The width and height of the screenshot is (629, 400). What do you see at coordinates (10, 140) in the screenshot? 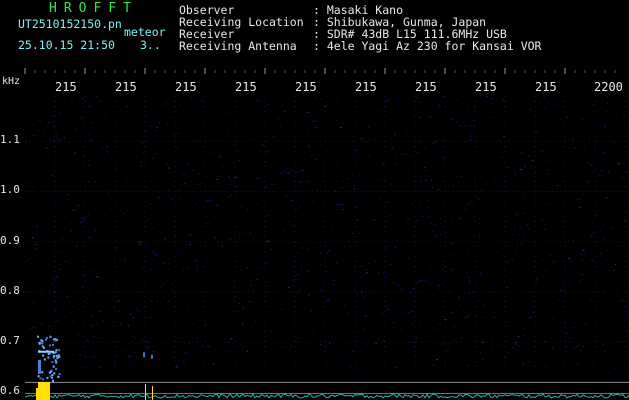
I see `y-tick-label: 1.1` at bounding box center [10, 140].